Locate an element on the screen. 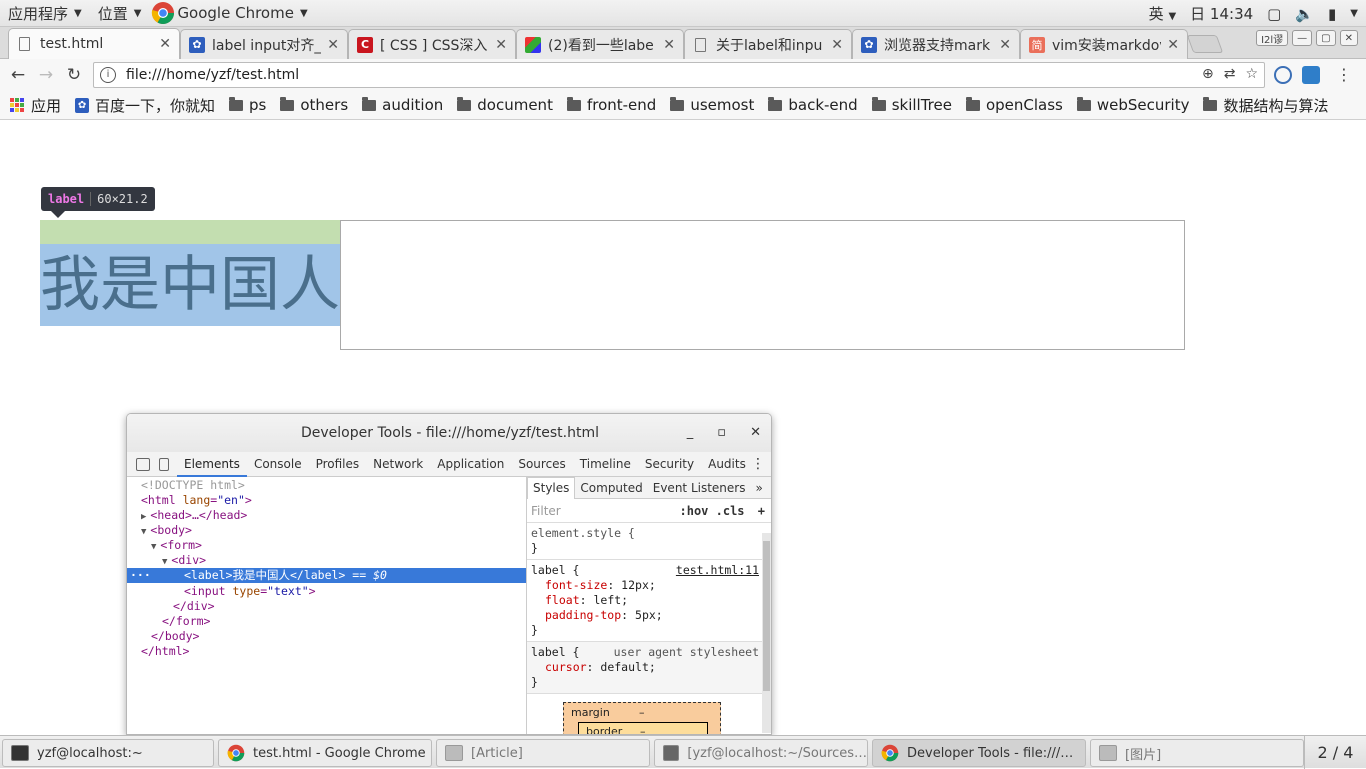 Image resolution: width=1366 pixels, height=769 pixels. chevron-down-icon: ▼ is located at coordinates (1354, 13).